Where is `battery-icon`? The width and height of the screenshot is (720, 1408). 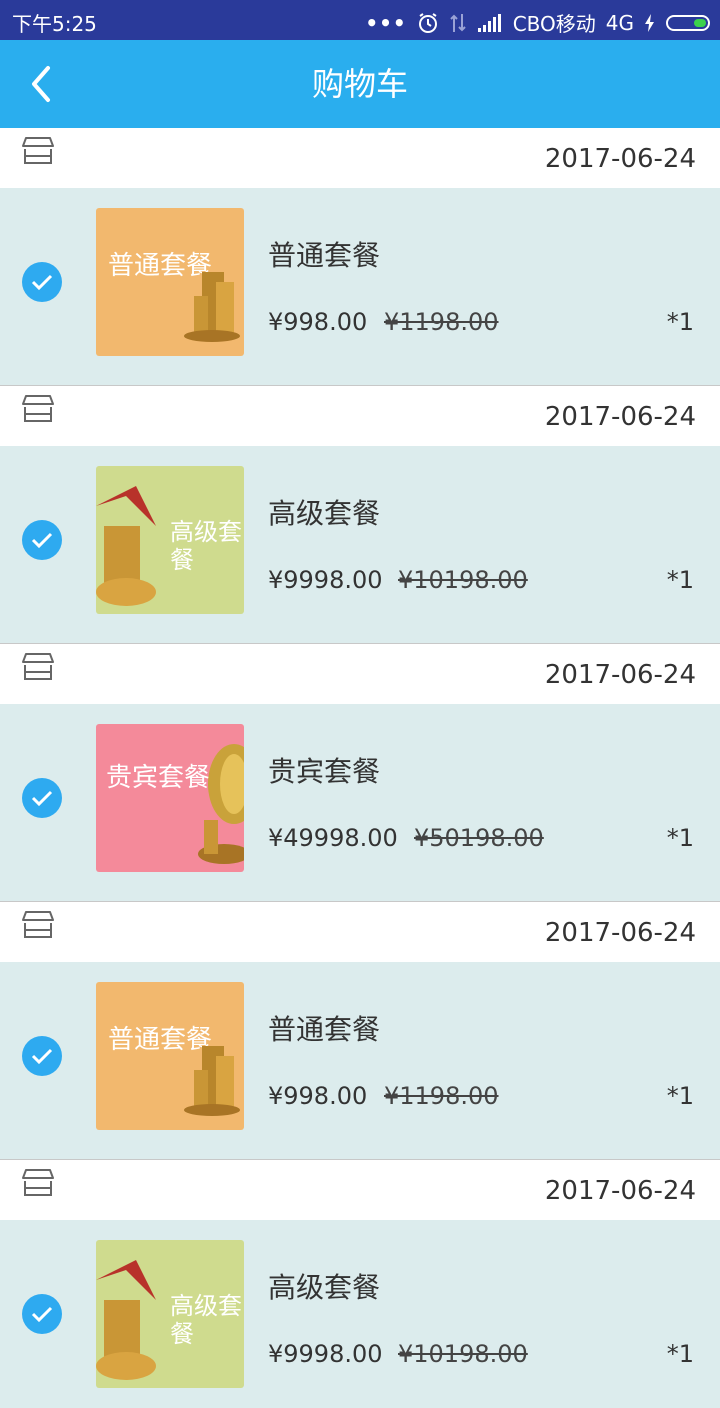
battery-icon is located at coordinates (688, 22).